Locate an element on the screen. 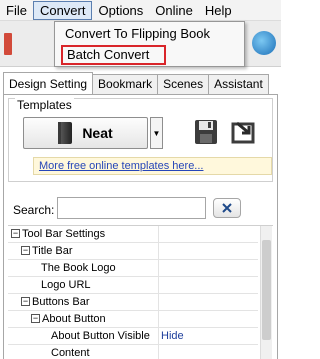  templates-label: Templates is located at coordinates (44, 105).